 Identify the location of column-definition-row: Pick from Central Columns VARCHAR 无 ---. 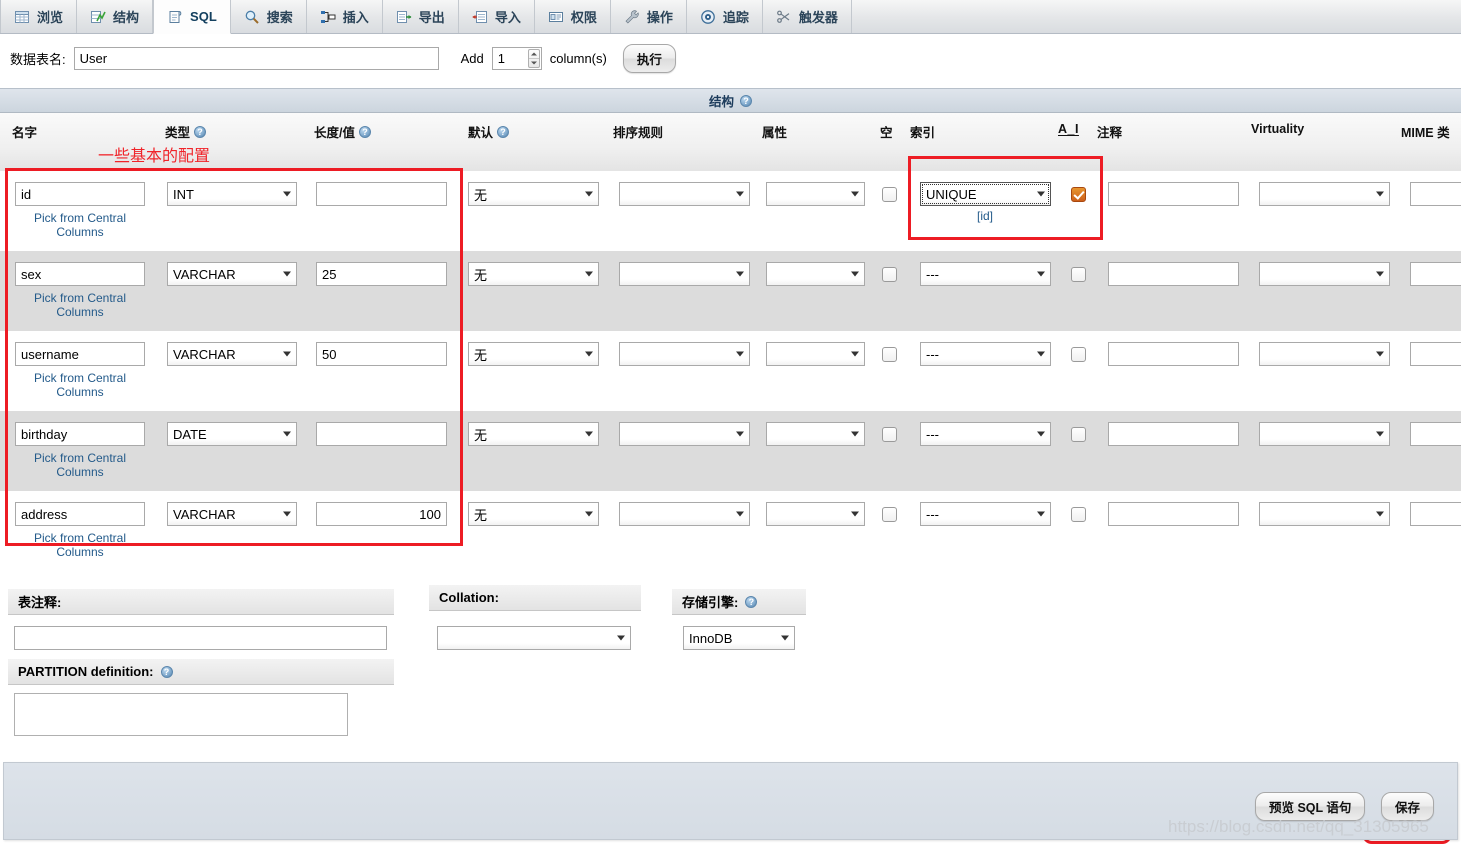
(730, 291).